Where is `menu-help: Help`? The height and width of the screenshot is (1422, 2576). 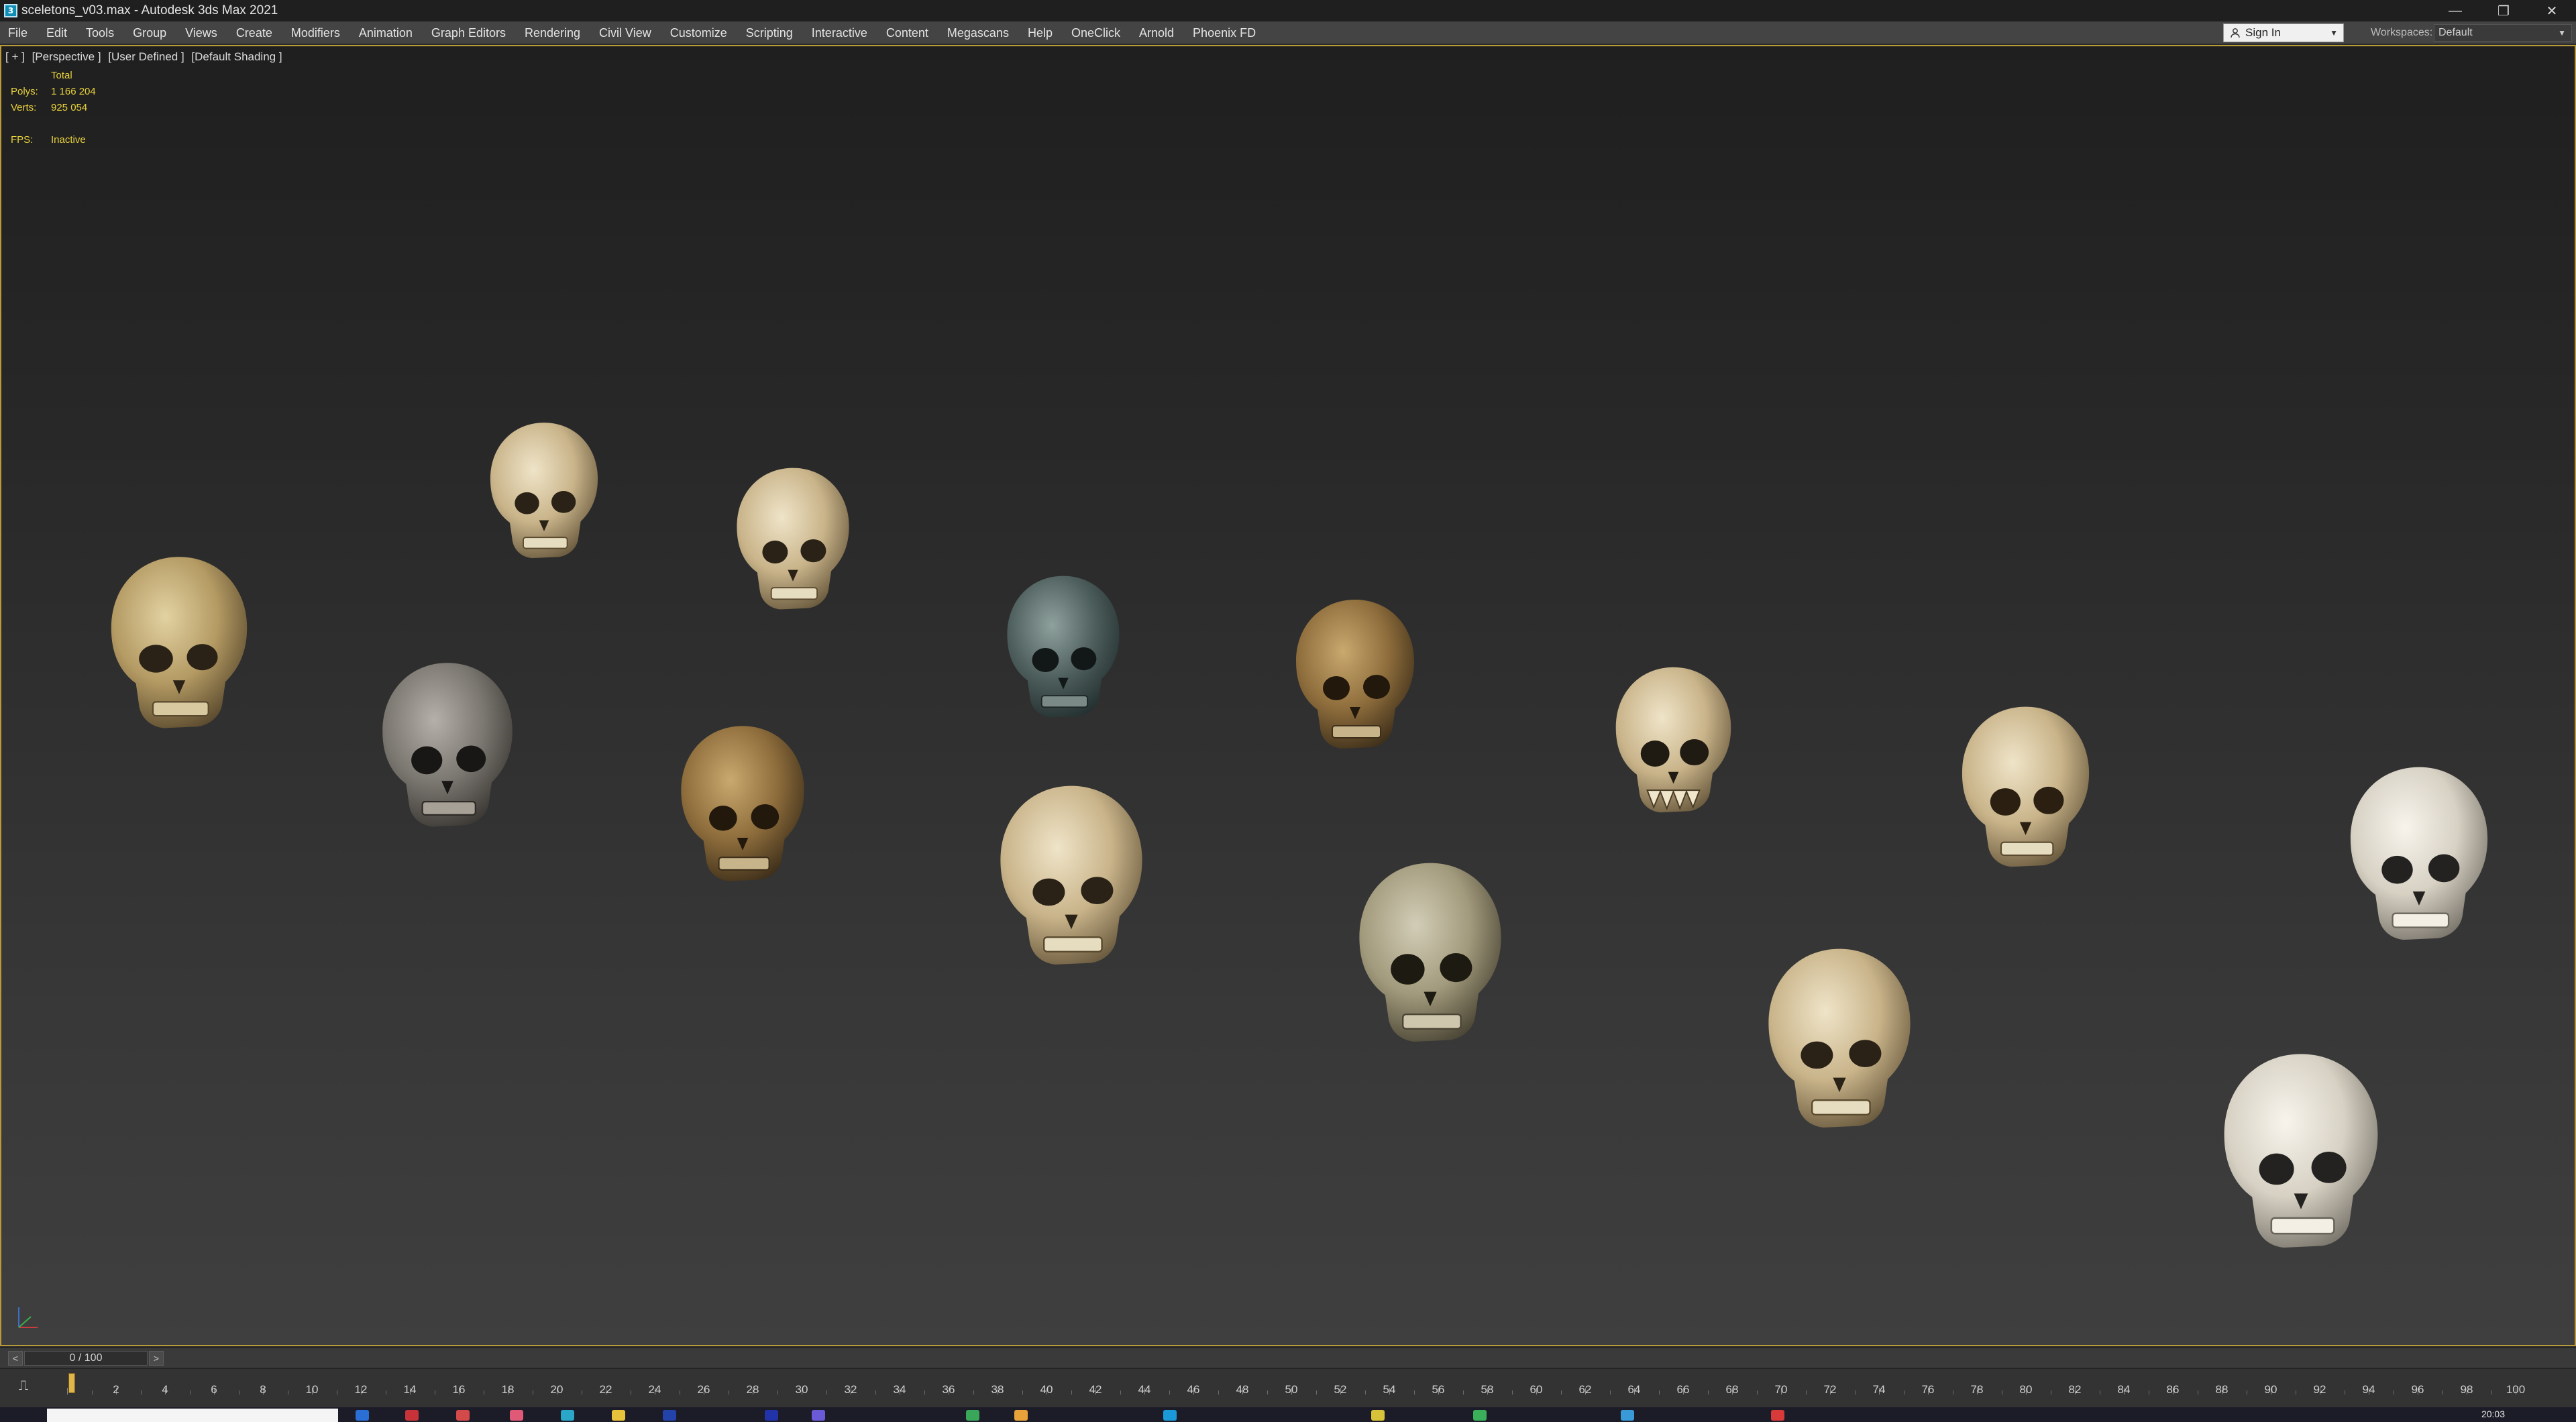 menu-help: Help is located at coordinates (1040, 32).